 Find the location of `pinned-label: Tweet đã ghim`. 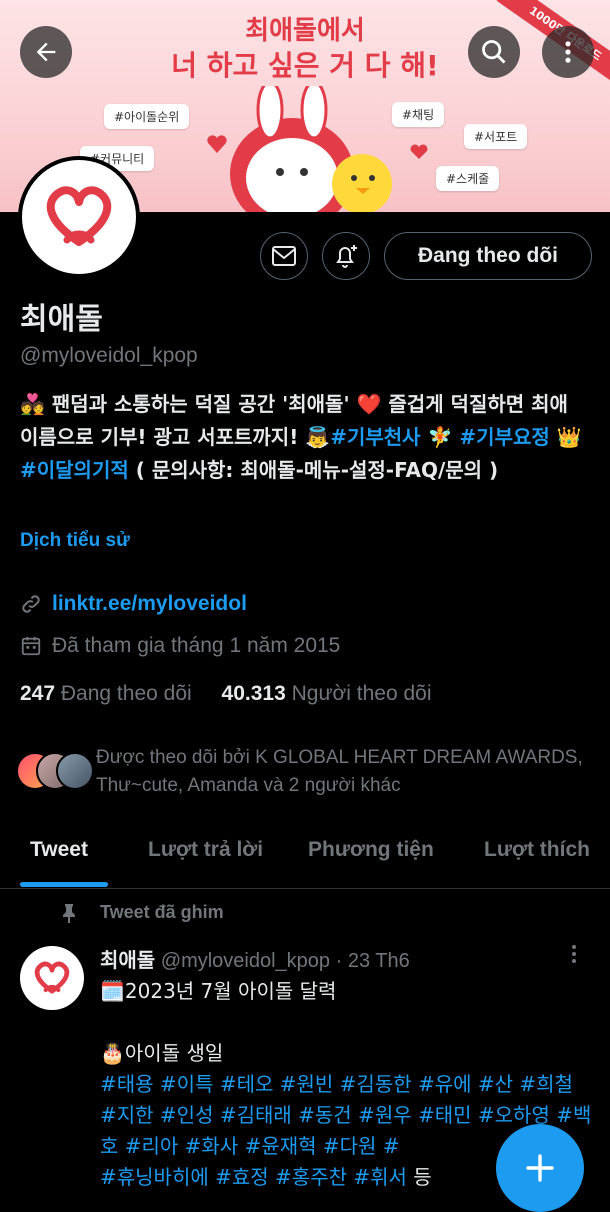

pinned-label: Tweet đã ghim is located at coordinates (142, 912).